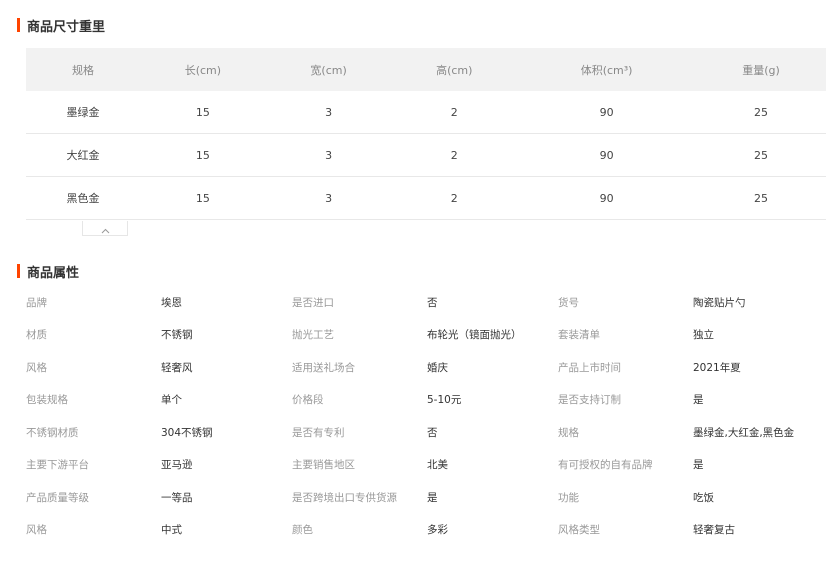 This screenshot has width=836, height=566. Describe the element at coordinates (426, 432) in the screenshot. I see `attribute-row: 不锈钢材质 304不锈钢 是否有专利 否 规格 墨绿金,大红金,黑色金` at that location.